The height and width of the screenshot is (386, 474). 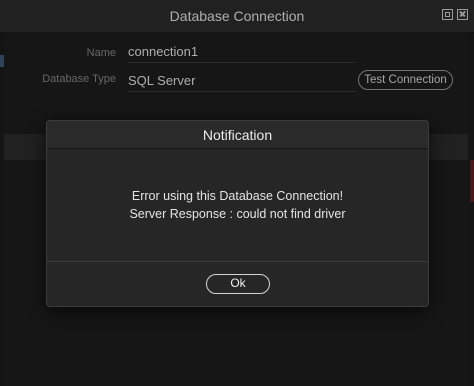 I want to click on dialog-footer: Ok, so click(x=237, y=284).